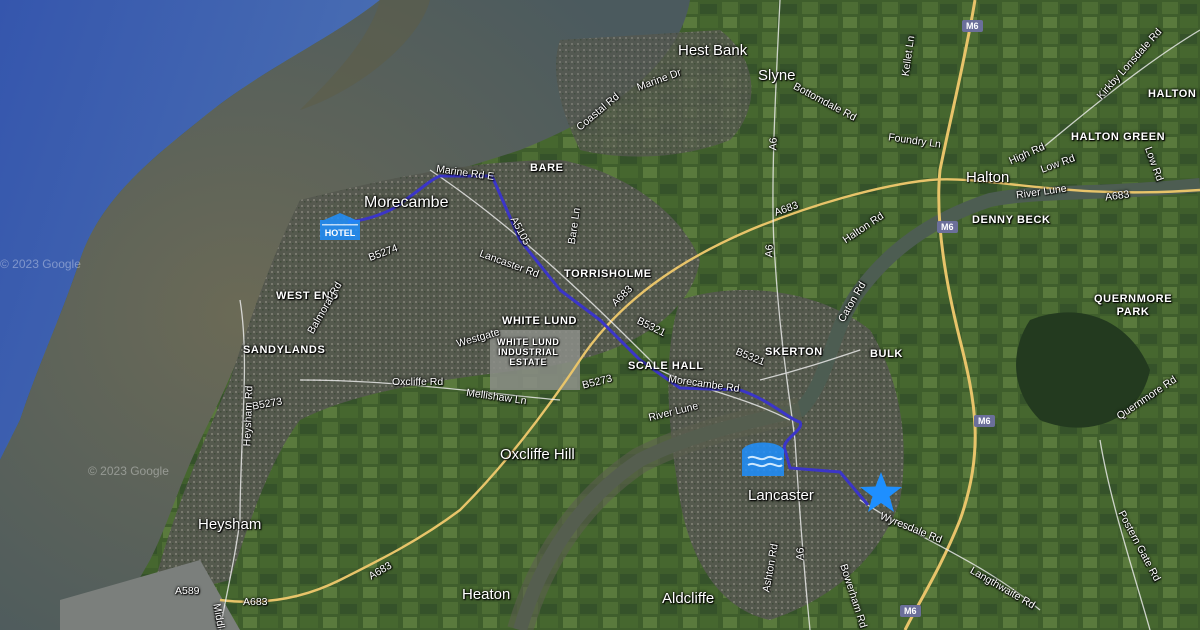 The width and height of the screenshot is (1200, 630). I want to click on place-denny-beck: DENNY BECK, so click(1011, 220).